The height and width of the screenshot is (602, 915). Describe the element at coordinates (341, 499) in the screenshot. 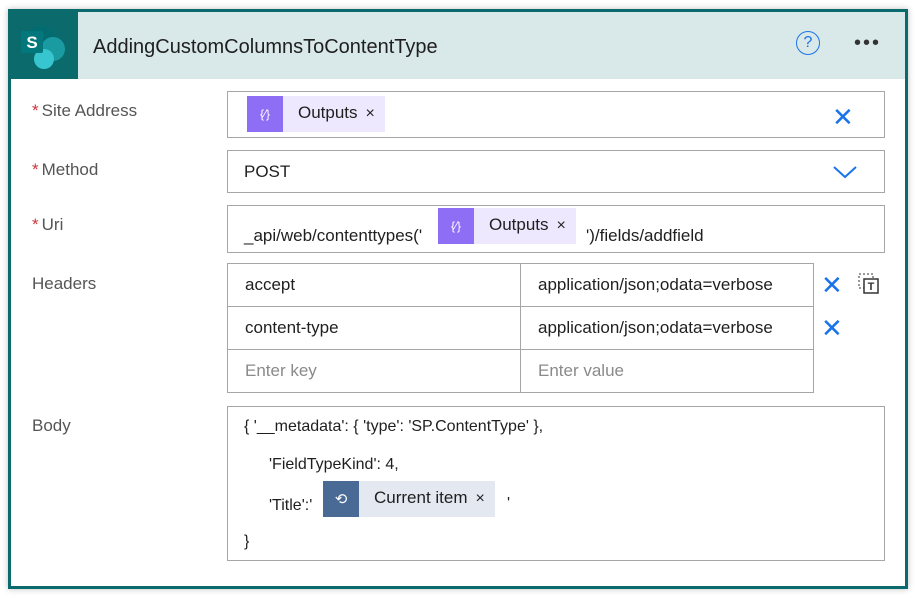

I see `loop-icon: ⟲` at that location.